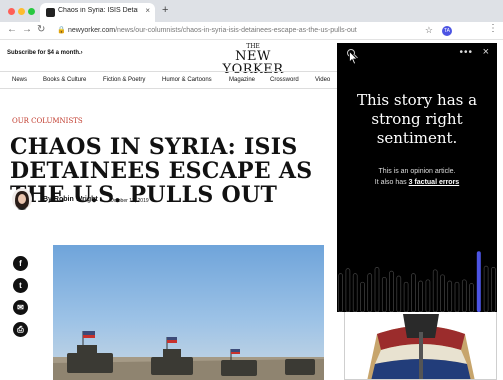  Describe the element at coordinates (20, 263) in the screenshot. I see `facebook-share-icon: f` at that location.